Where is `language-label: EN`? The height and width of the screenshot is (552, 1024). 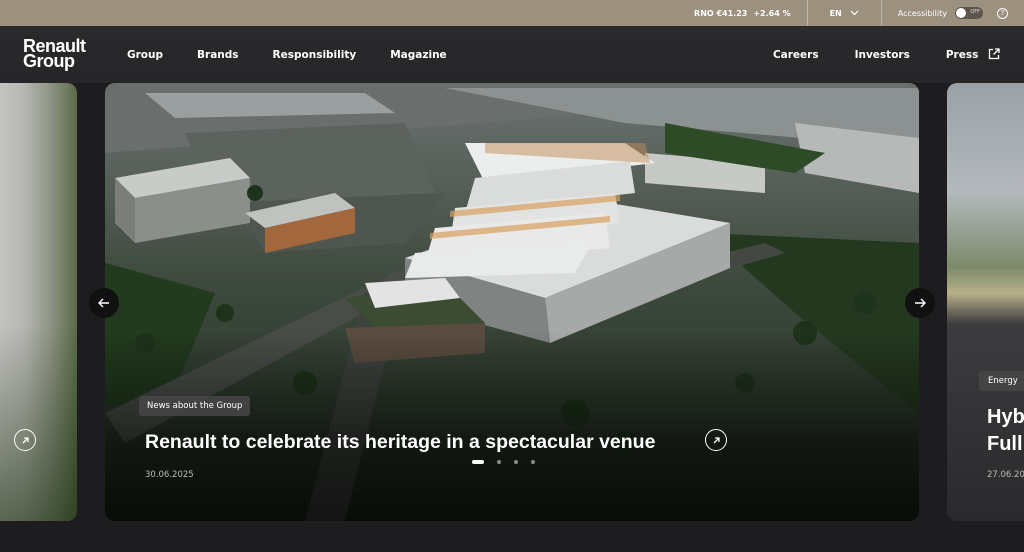 language-label: EN is located at coordinates (835, 13).